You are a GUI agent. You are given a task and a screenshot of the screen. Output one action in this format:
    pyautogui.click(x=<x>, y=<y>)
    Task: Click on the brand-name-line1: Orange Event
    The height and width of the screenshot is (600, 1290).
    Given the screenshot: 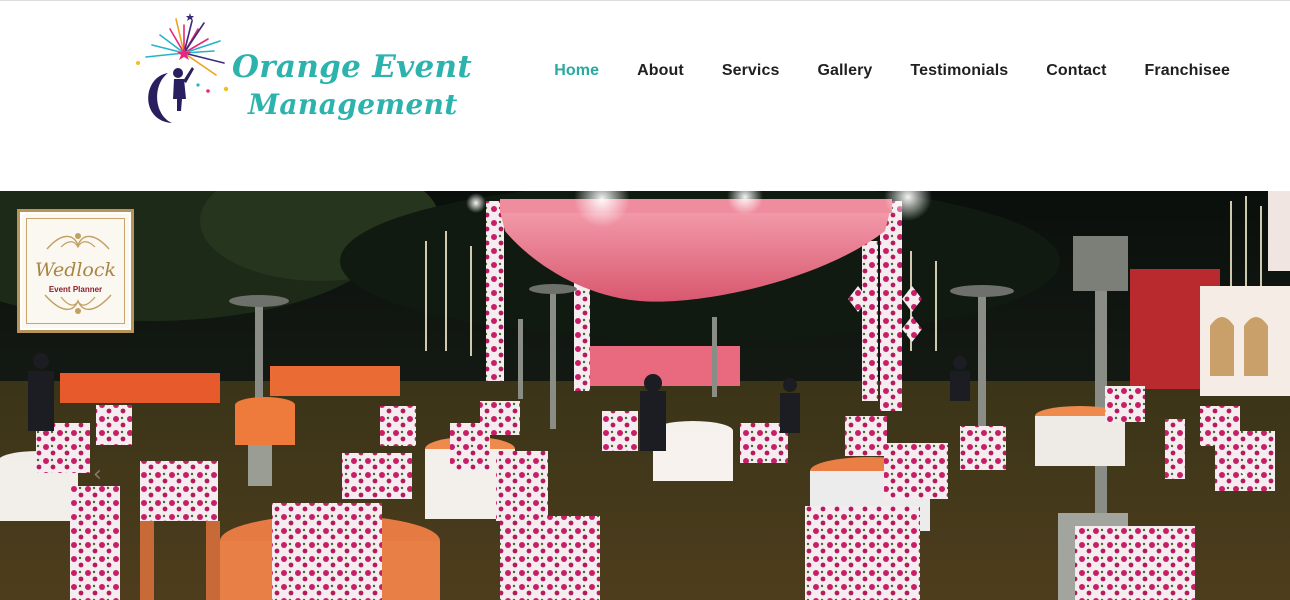 What is the action you would take?
    pyautogui.click(x=352, y=67)
    